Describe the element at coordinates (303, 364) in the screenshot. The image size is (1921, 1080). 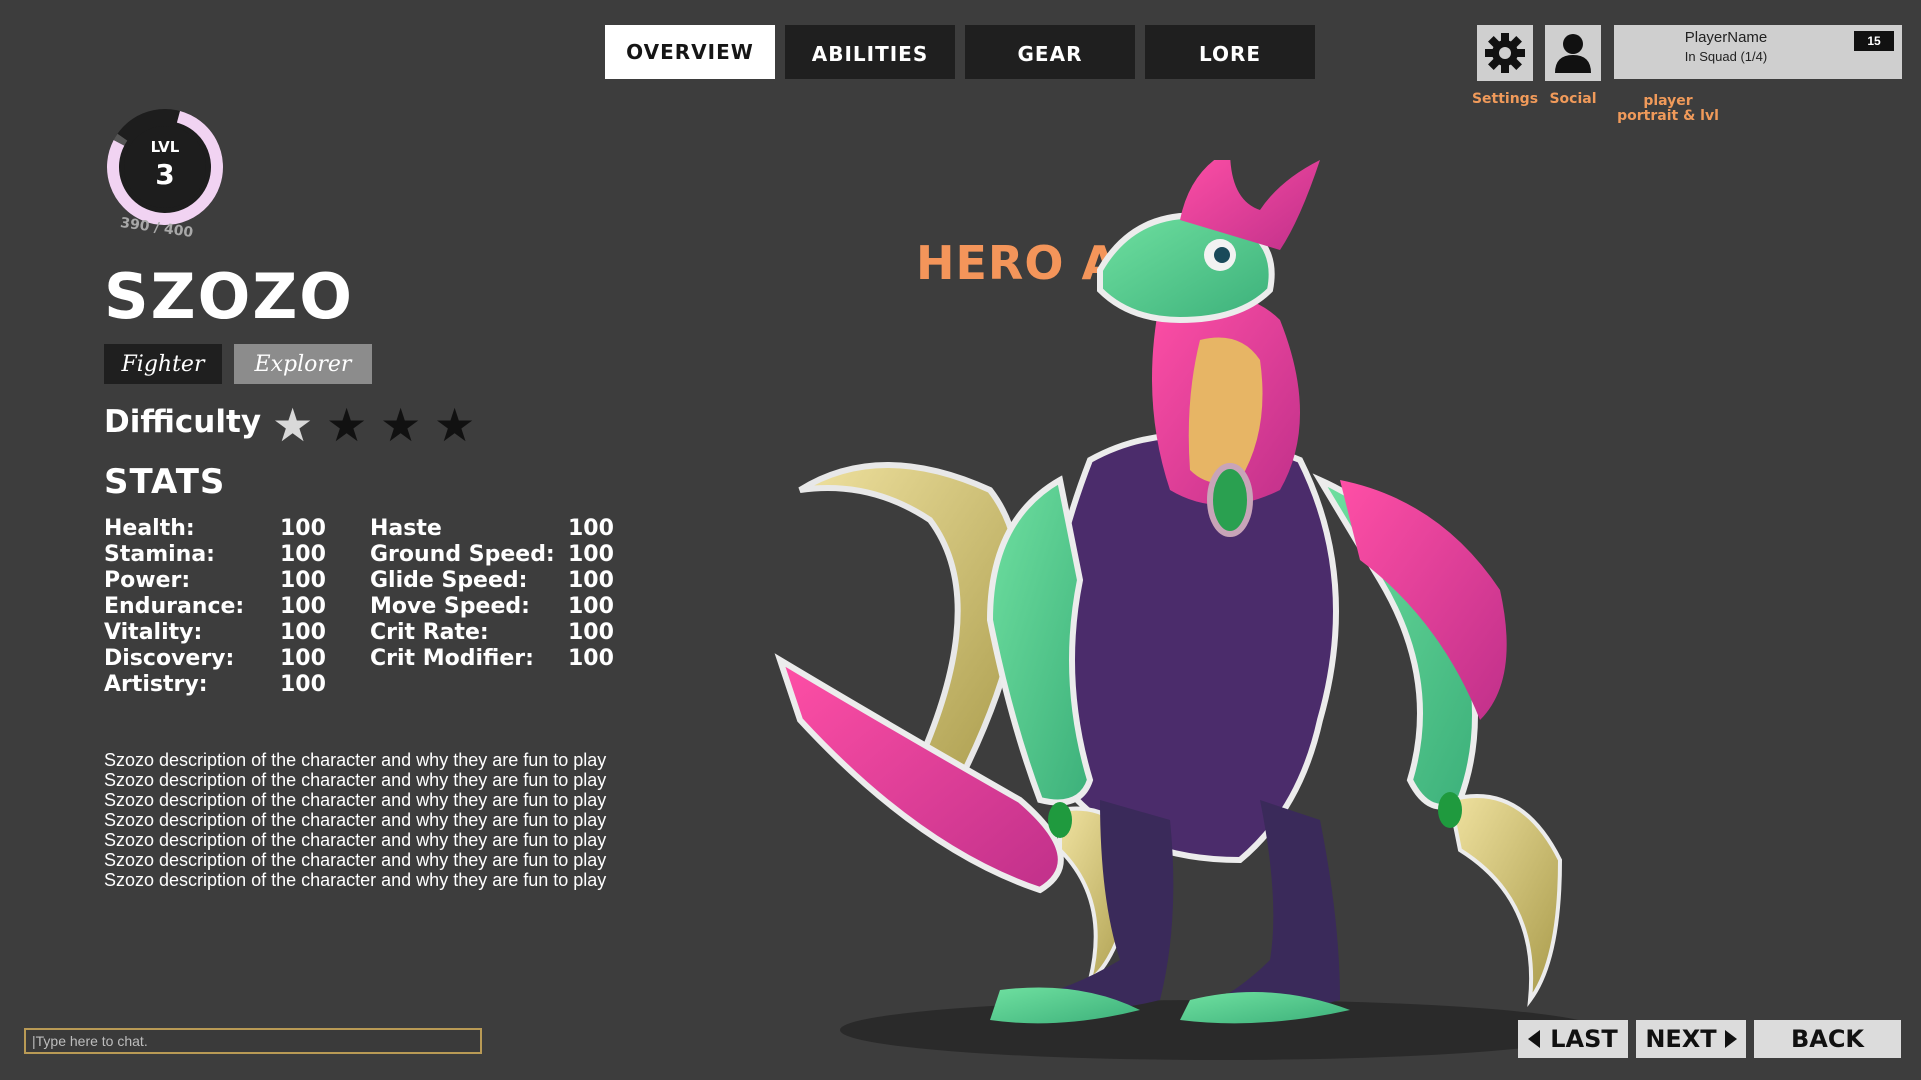
I see `role-tag-explorer: Explorer` at that location.